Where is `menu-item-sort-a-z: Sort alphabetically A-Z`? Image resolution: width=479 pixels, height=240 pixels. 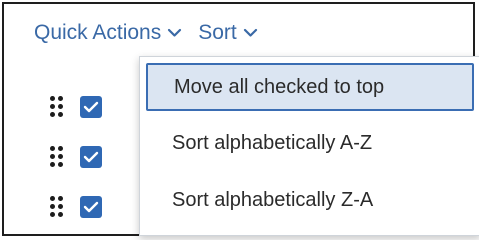 menu-item-sort-a-z: Sort alphabetically A-Z is located at coordinates (310, 143).